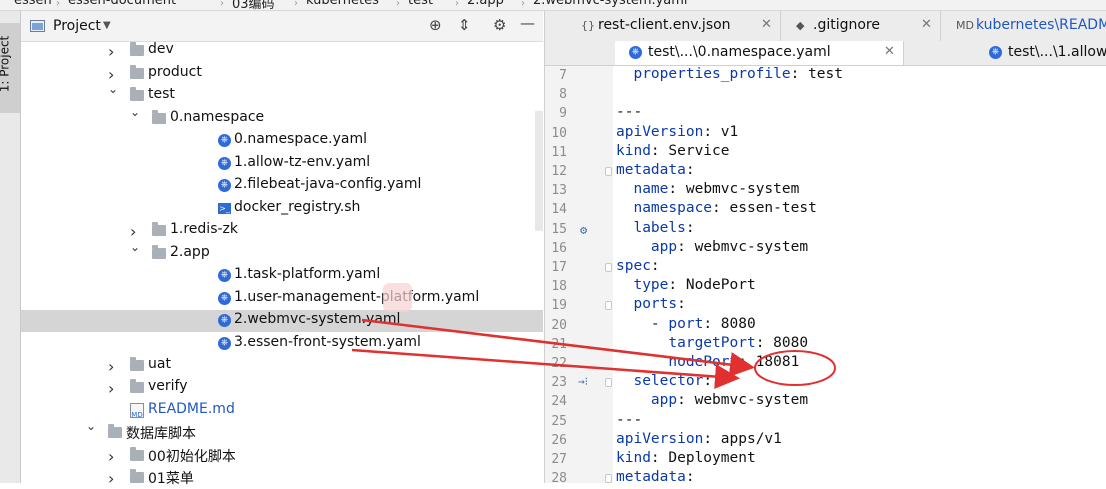  I want to click on tree-item: ⎈ 1.user-management-platform.yaml, so click(282, 299).